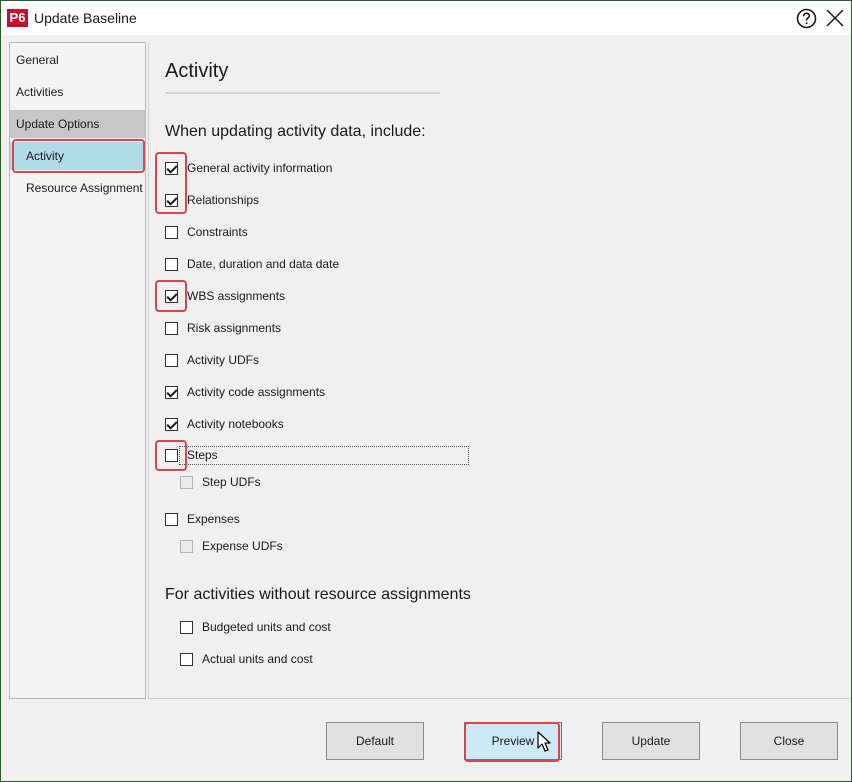  I want to click on option-label: Constraints, so click(217, 232).